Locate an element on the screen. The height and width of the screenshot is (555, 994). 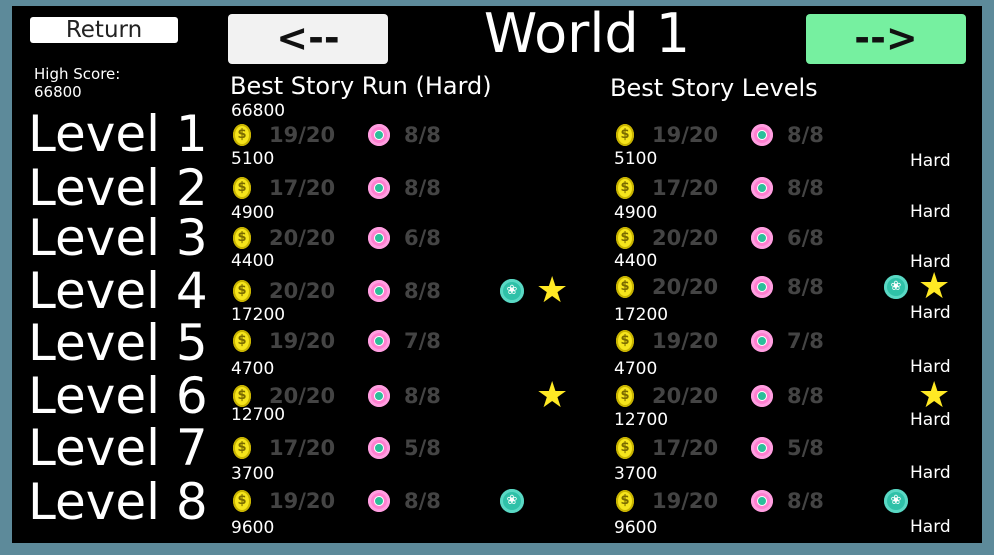
best-story-levels-title: Best Story Levels is located at coordinates (714, 88).